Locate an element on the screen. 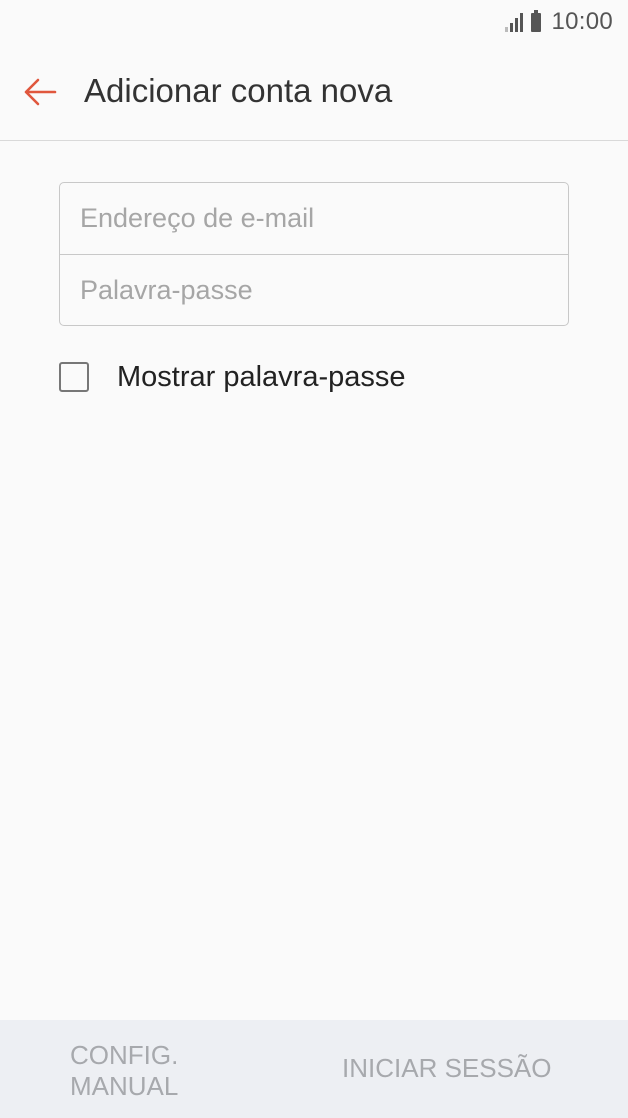 This screenshot has height=1118, width=628. show-password-toggle: Mostrar palavra-passe is located at coordinates (232, 377).